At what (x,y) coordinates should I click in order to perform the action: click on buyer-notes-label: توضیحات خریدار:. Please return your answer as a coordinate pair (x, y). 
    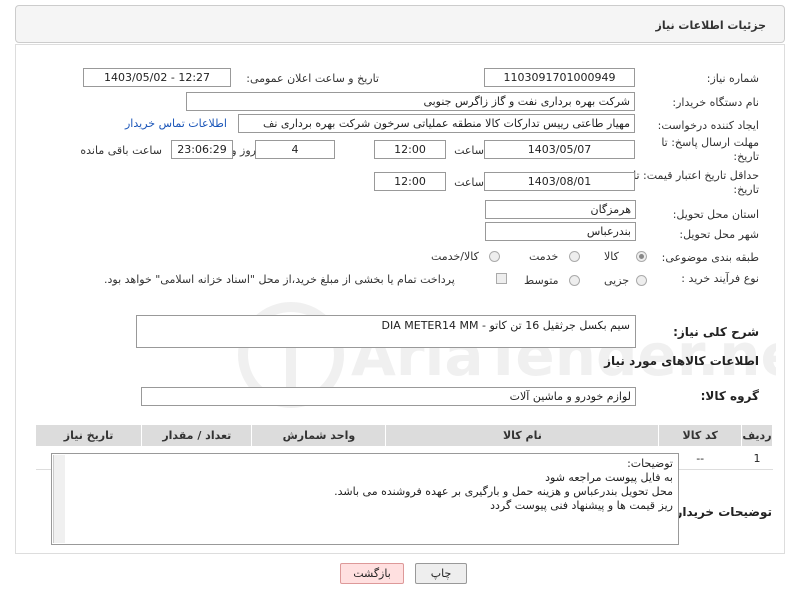
    Looking at the image, I should click on (721, 512).